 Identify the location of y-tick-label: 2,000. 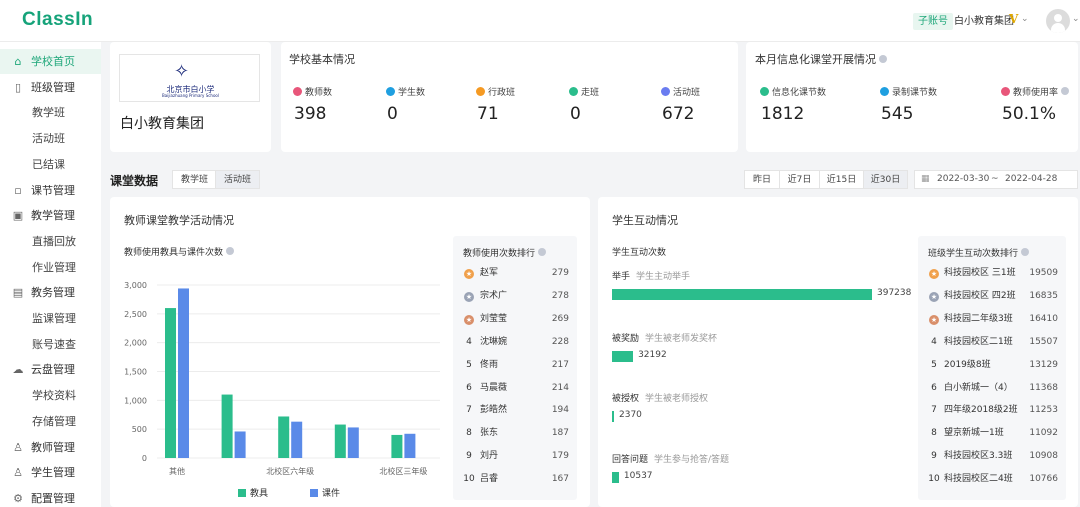
(135, 343).